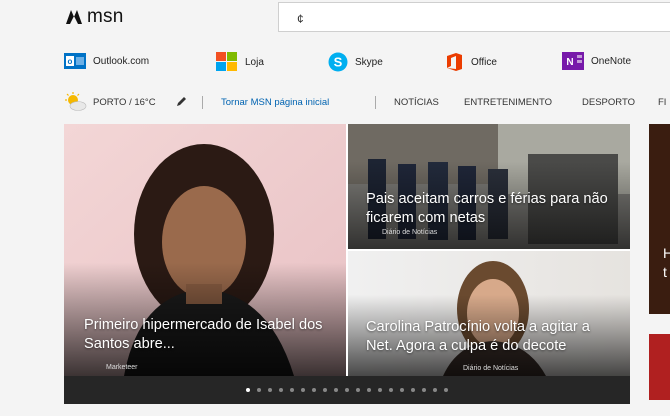 The height and width of the screenshot is (416, 670). Describe the element at coordinates (608, 102) in the screenshot. I see `nav-item-desporto: DESPORTO` at that location.